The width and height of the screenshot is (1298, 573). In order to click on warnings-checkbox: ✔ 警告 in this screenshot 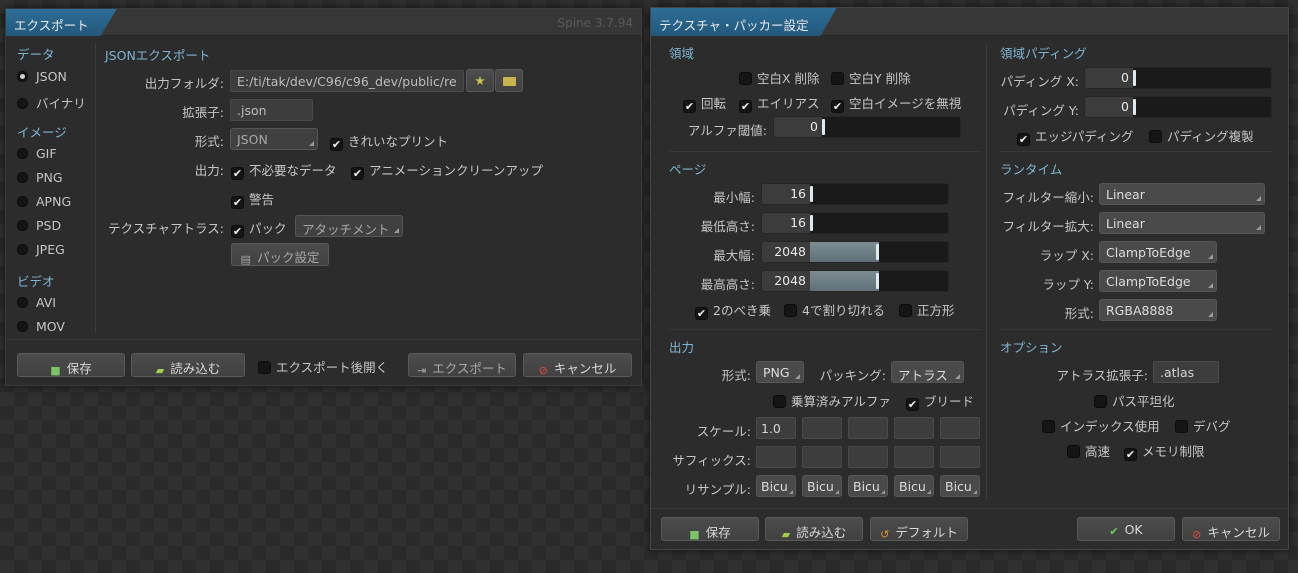, I will do `click(252, 199)`.